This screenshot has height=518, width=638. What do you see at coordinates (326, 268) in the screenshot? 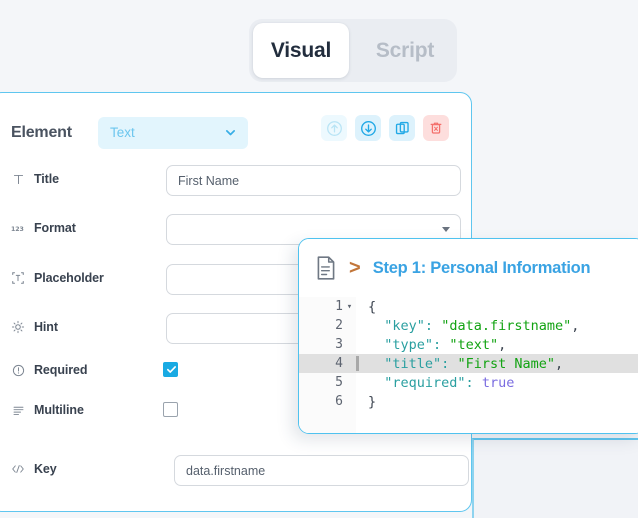
I see `document-icon` at bounding box center [326, 268].